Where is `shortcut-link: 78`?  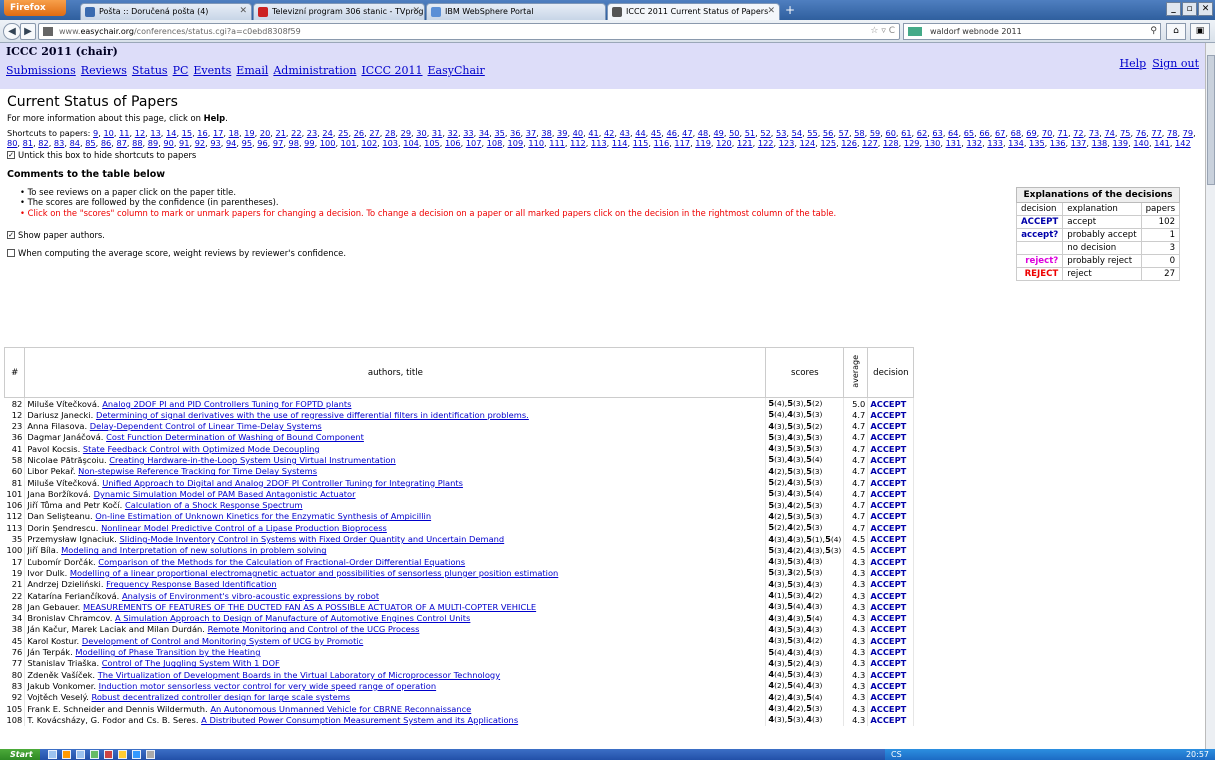
shortcut-link: 78 is located at coordinates (1172, 133).